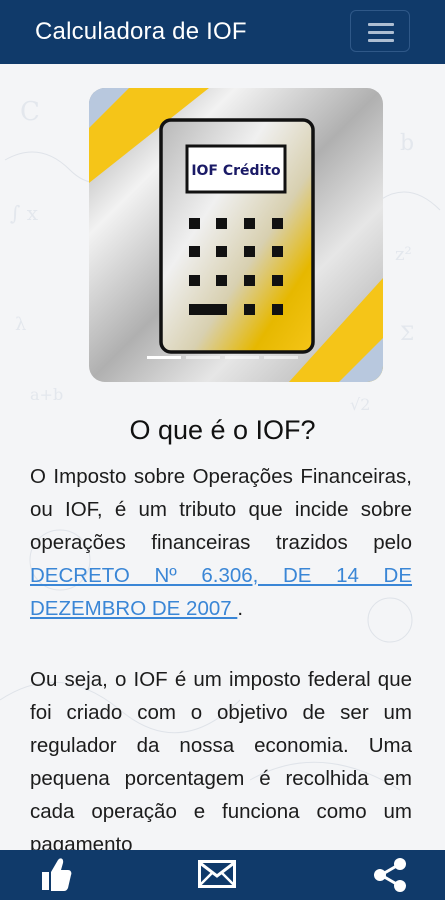  Describe the element at coordinates (236, 171) in the screenshot. I see `slide-label: IOF Crédito` at that location.